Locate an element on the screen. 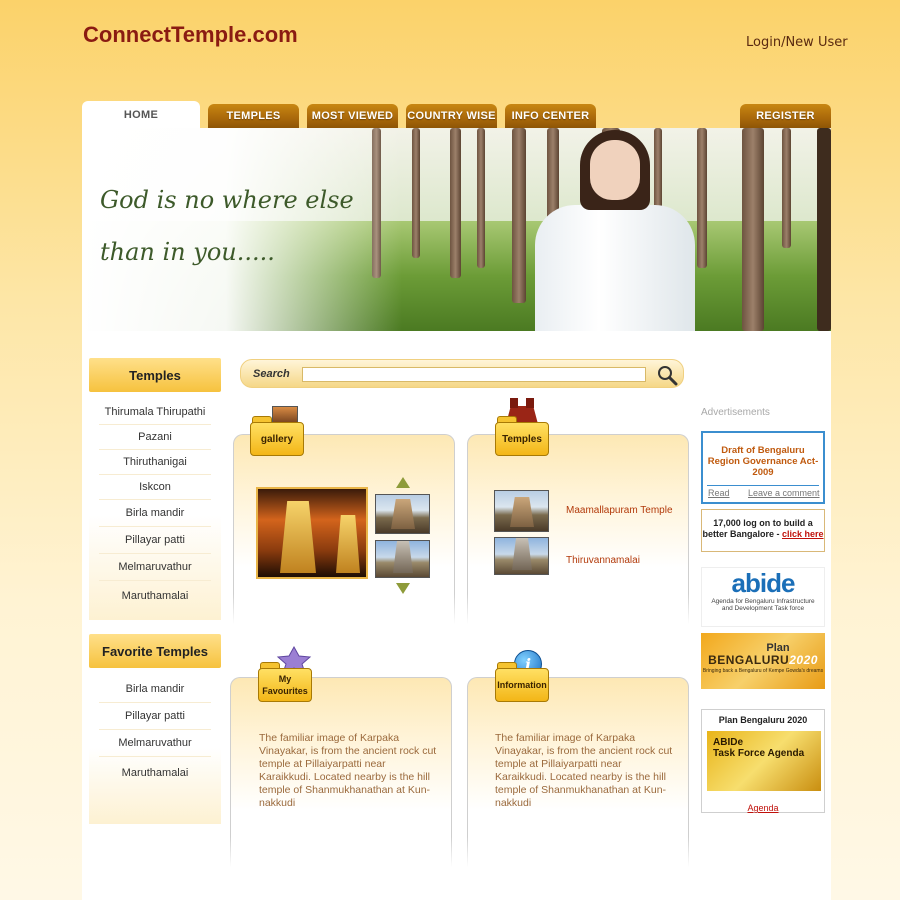 Image resolution: width=900 pixels, height=900 pixels. sidebar-item-temple: Melmaruvathur is located at coordinates (155, 567).